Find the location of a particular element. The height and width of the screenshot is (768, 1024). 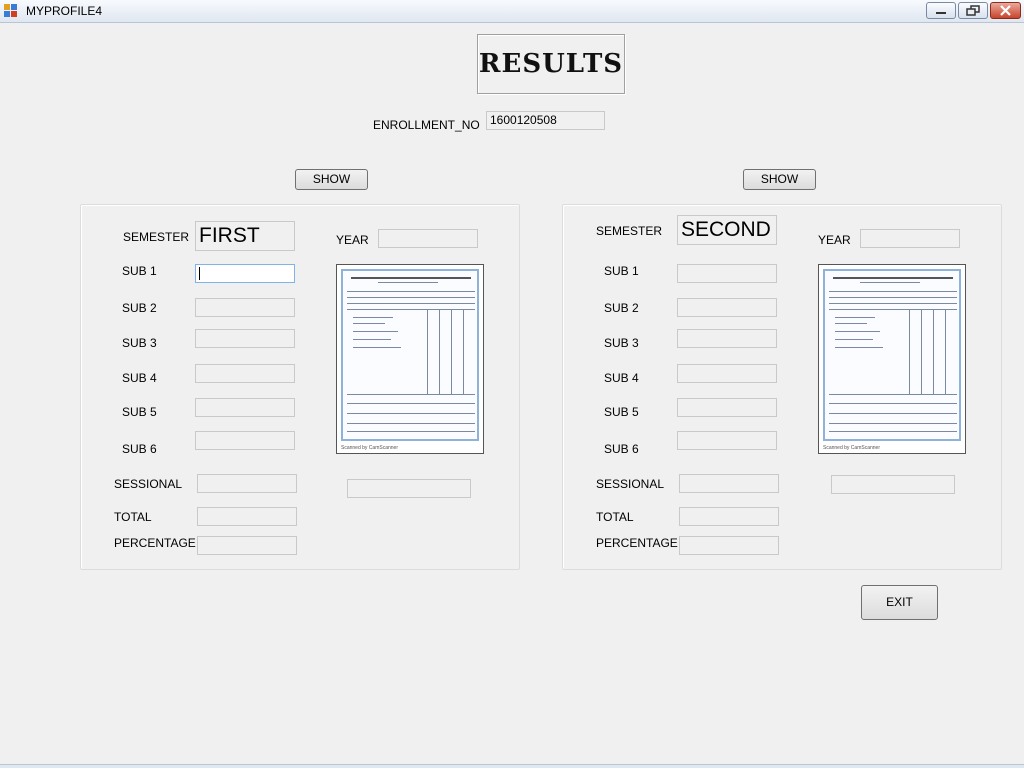

semester-field: FIRST is located at coordinates (245, 236).